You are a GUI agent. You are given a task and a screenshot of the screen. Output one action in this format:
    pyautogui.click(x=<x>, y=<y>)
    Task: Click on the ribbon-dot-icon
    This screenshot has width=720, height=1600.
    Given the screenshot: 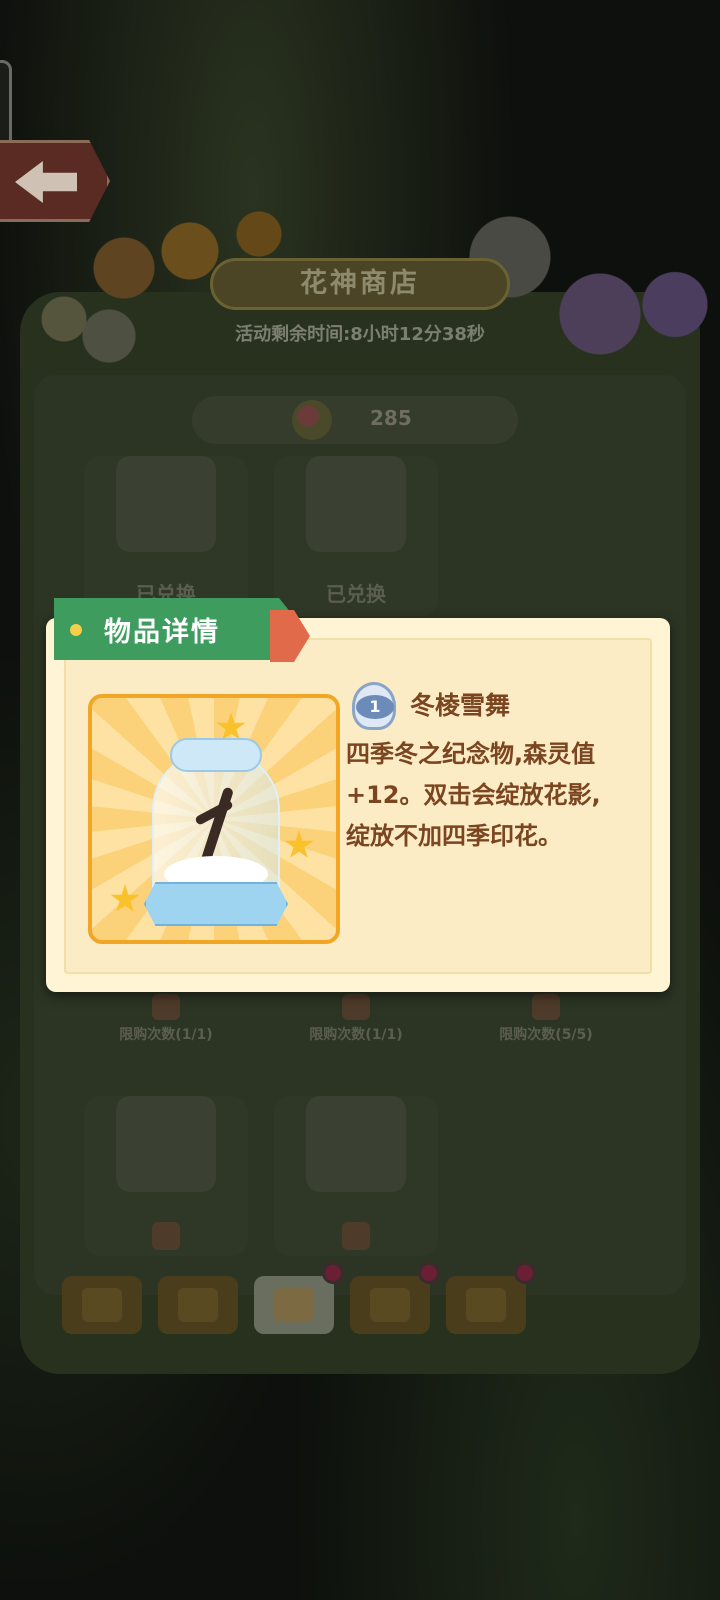 What is the action you would take?
    pyautogui.click(x=76, y=630)
    